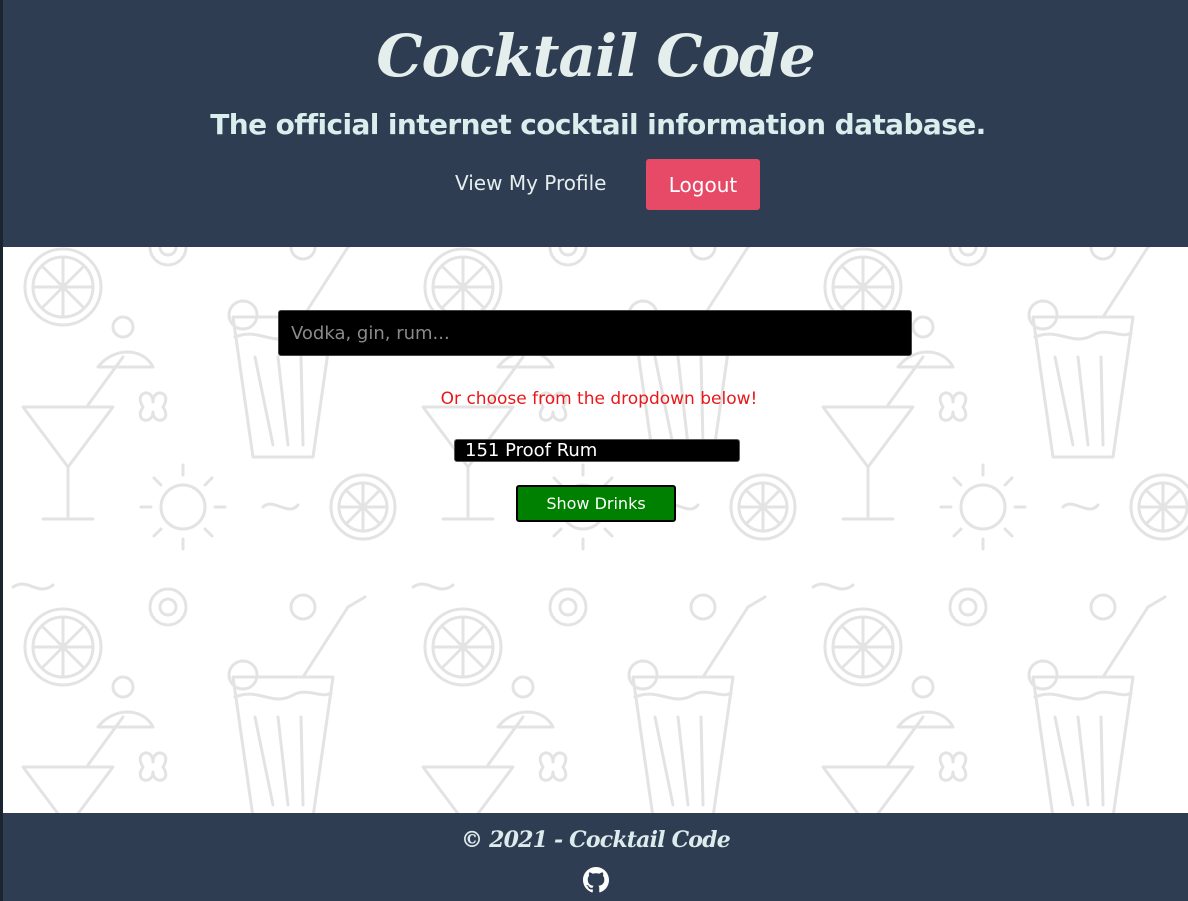 The height and width of the screenshot is (901, 1188). I want to click on logout-button: Logout, so click(703, 184).